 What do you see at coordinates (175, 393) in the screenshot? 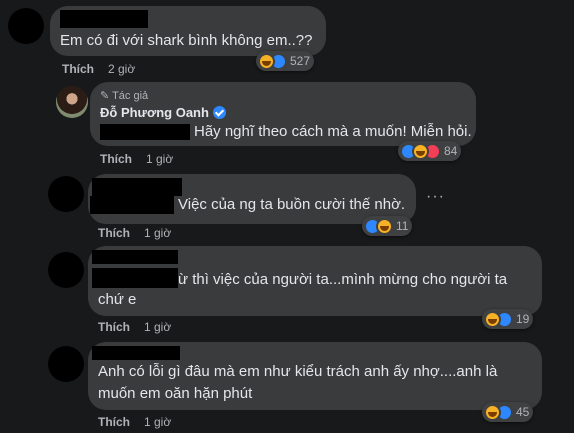
I see `comment-text: muốn em oăn hặn phút` at bounding box center [175, 393].